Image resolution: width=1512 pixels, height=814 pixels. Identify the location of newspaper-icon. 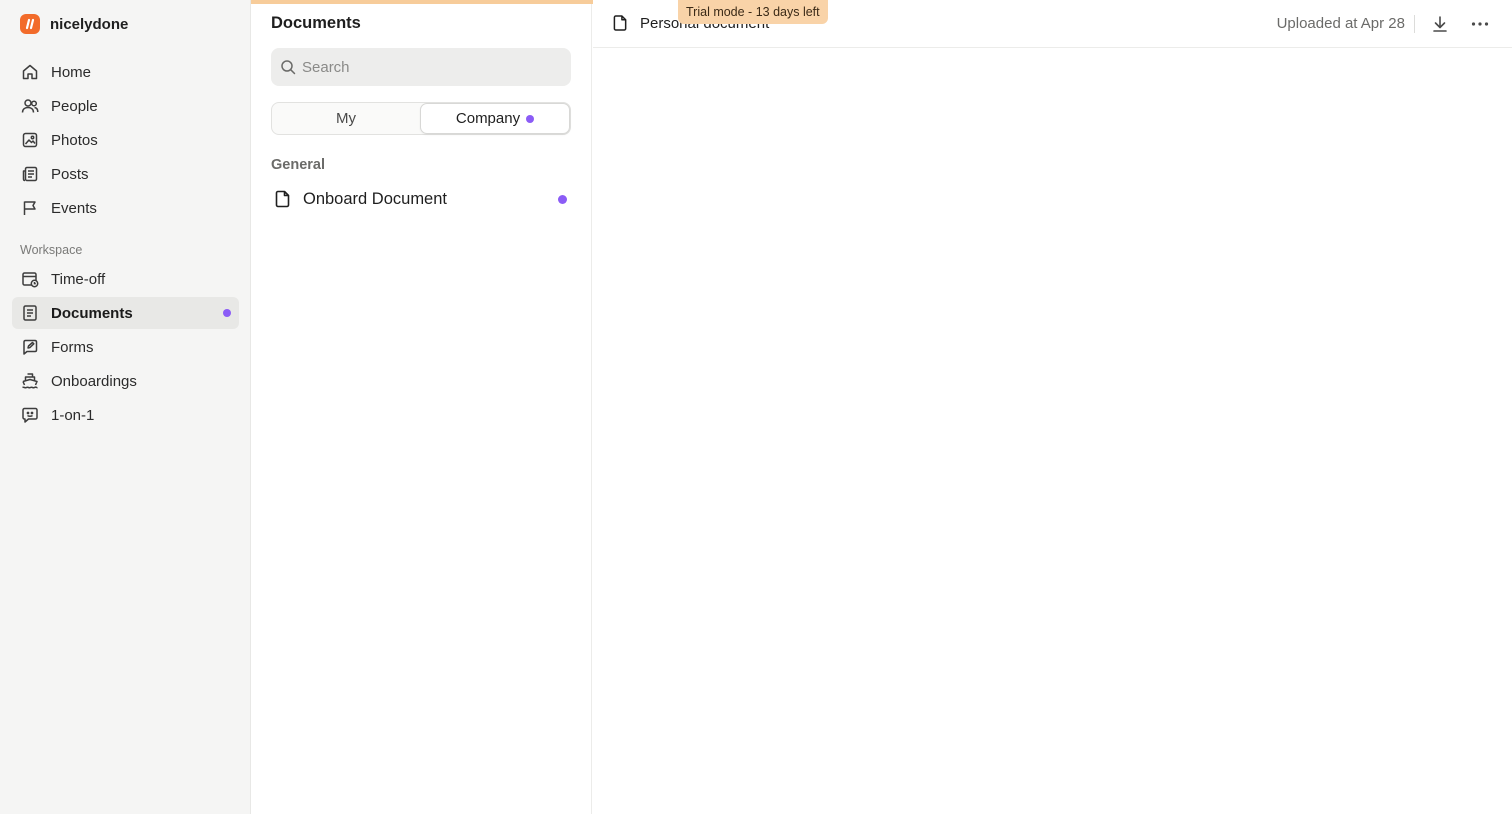
(30, 174).